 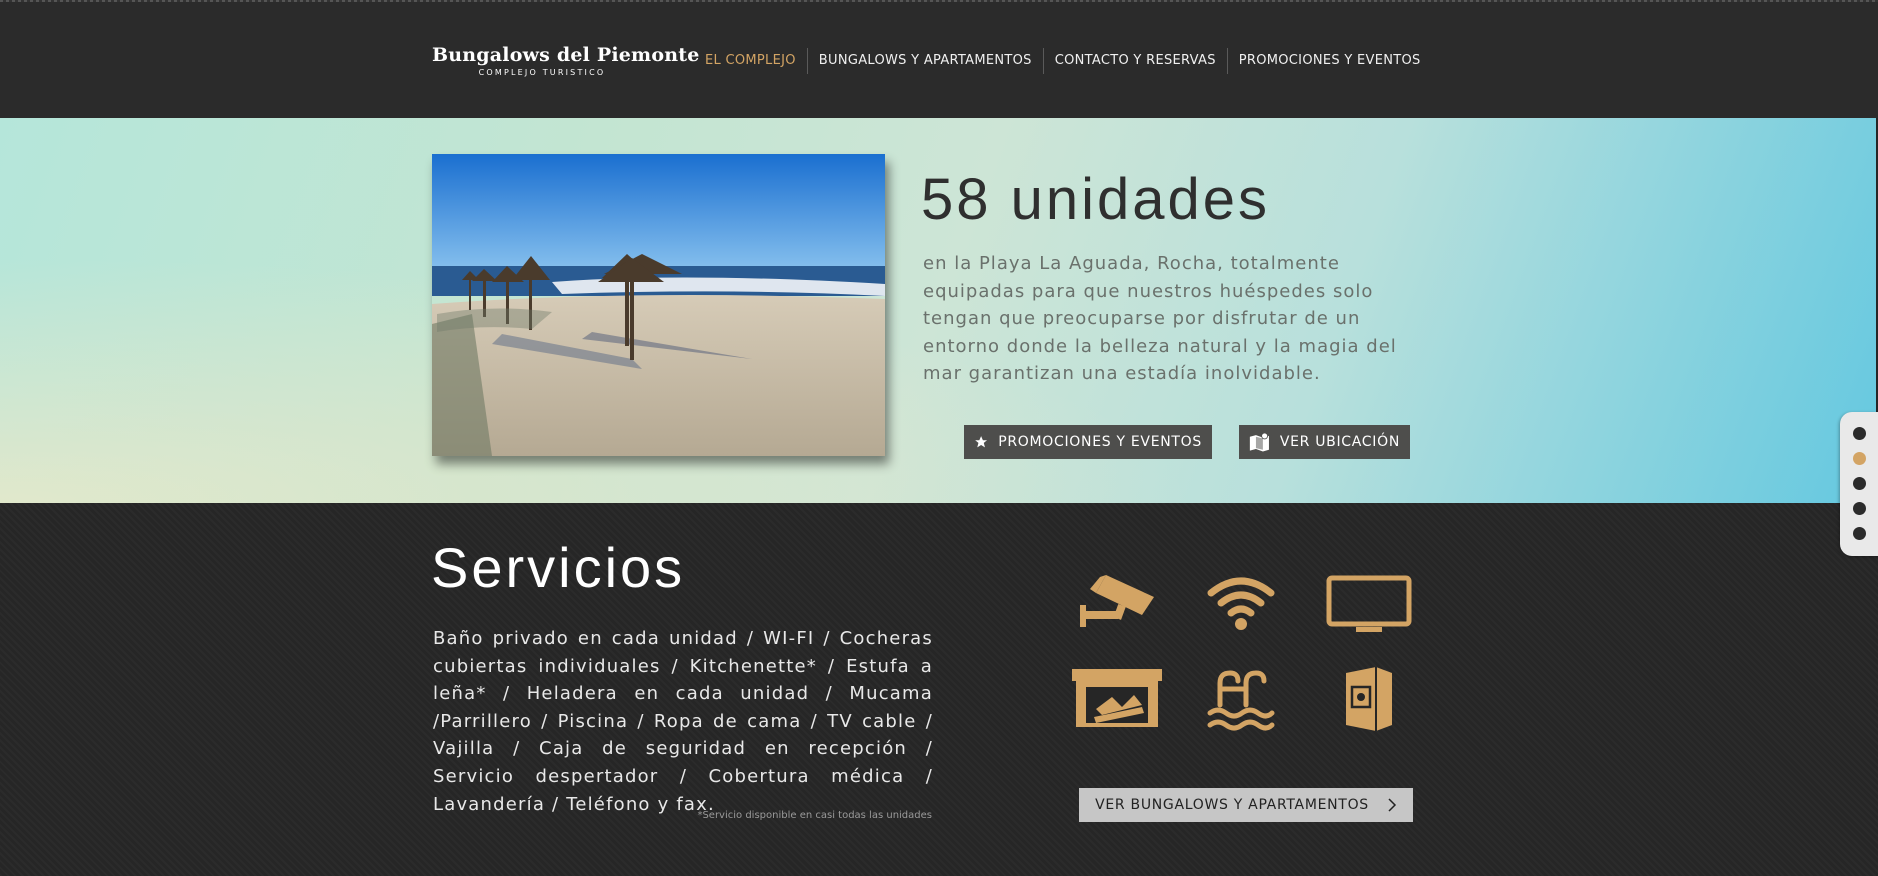 What do you see at coordinates (1117, 601) in the screenshot?
I see `security-camera-icon` at bounding box center [1117, 601].